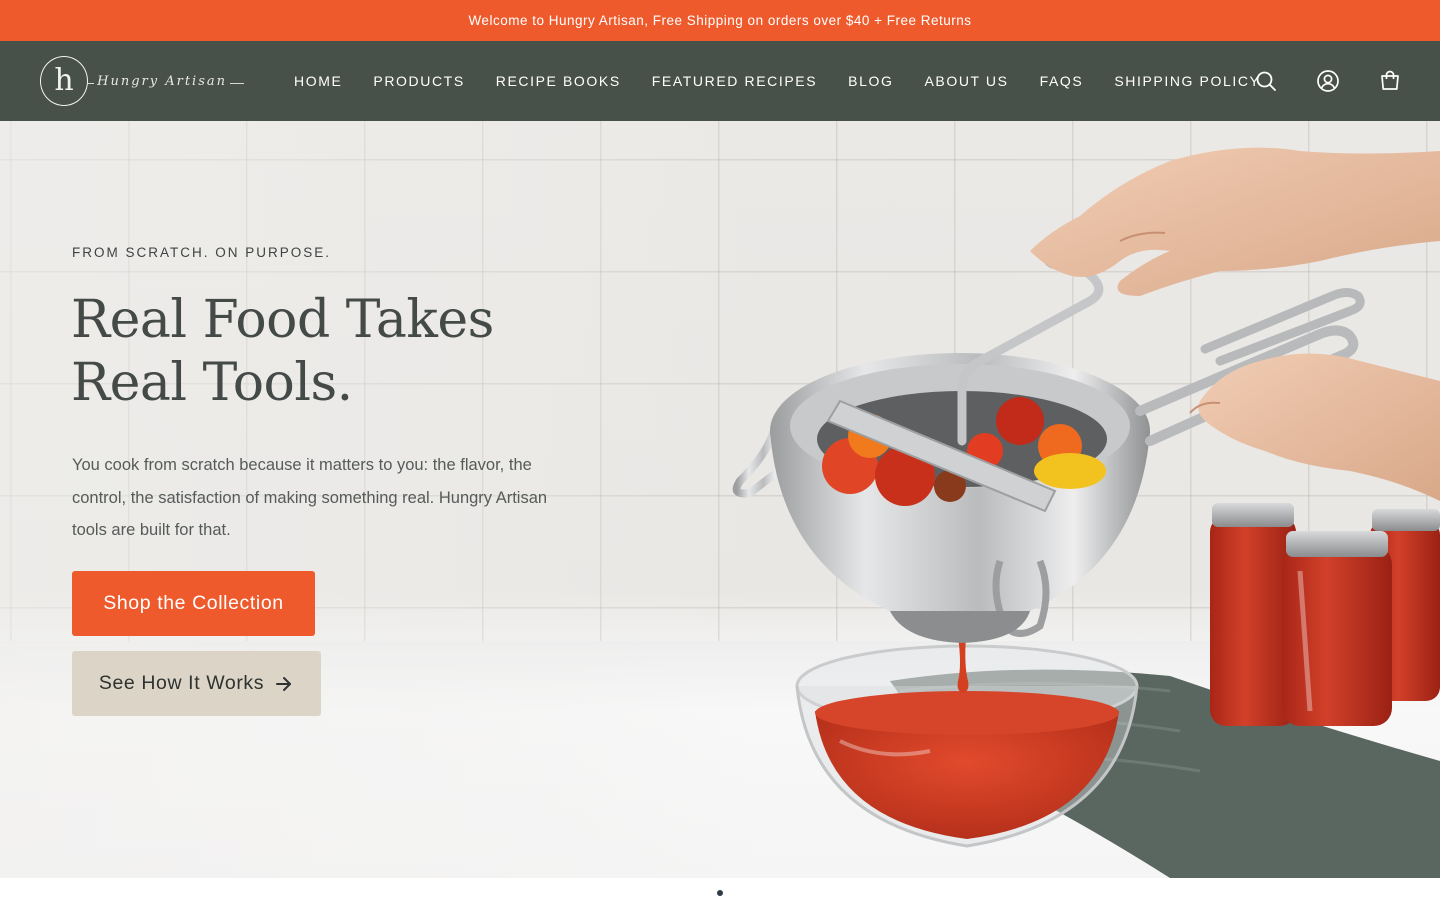 The width and height of the screenshot is (1440, 900). Describe the element at coordinates (202, 252) in the screenshot. I see `hero-eyebrow: FROM SCRATCH. ON PURPOSE.` at that location.